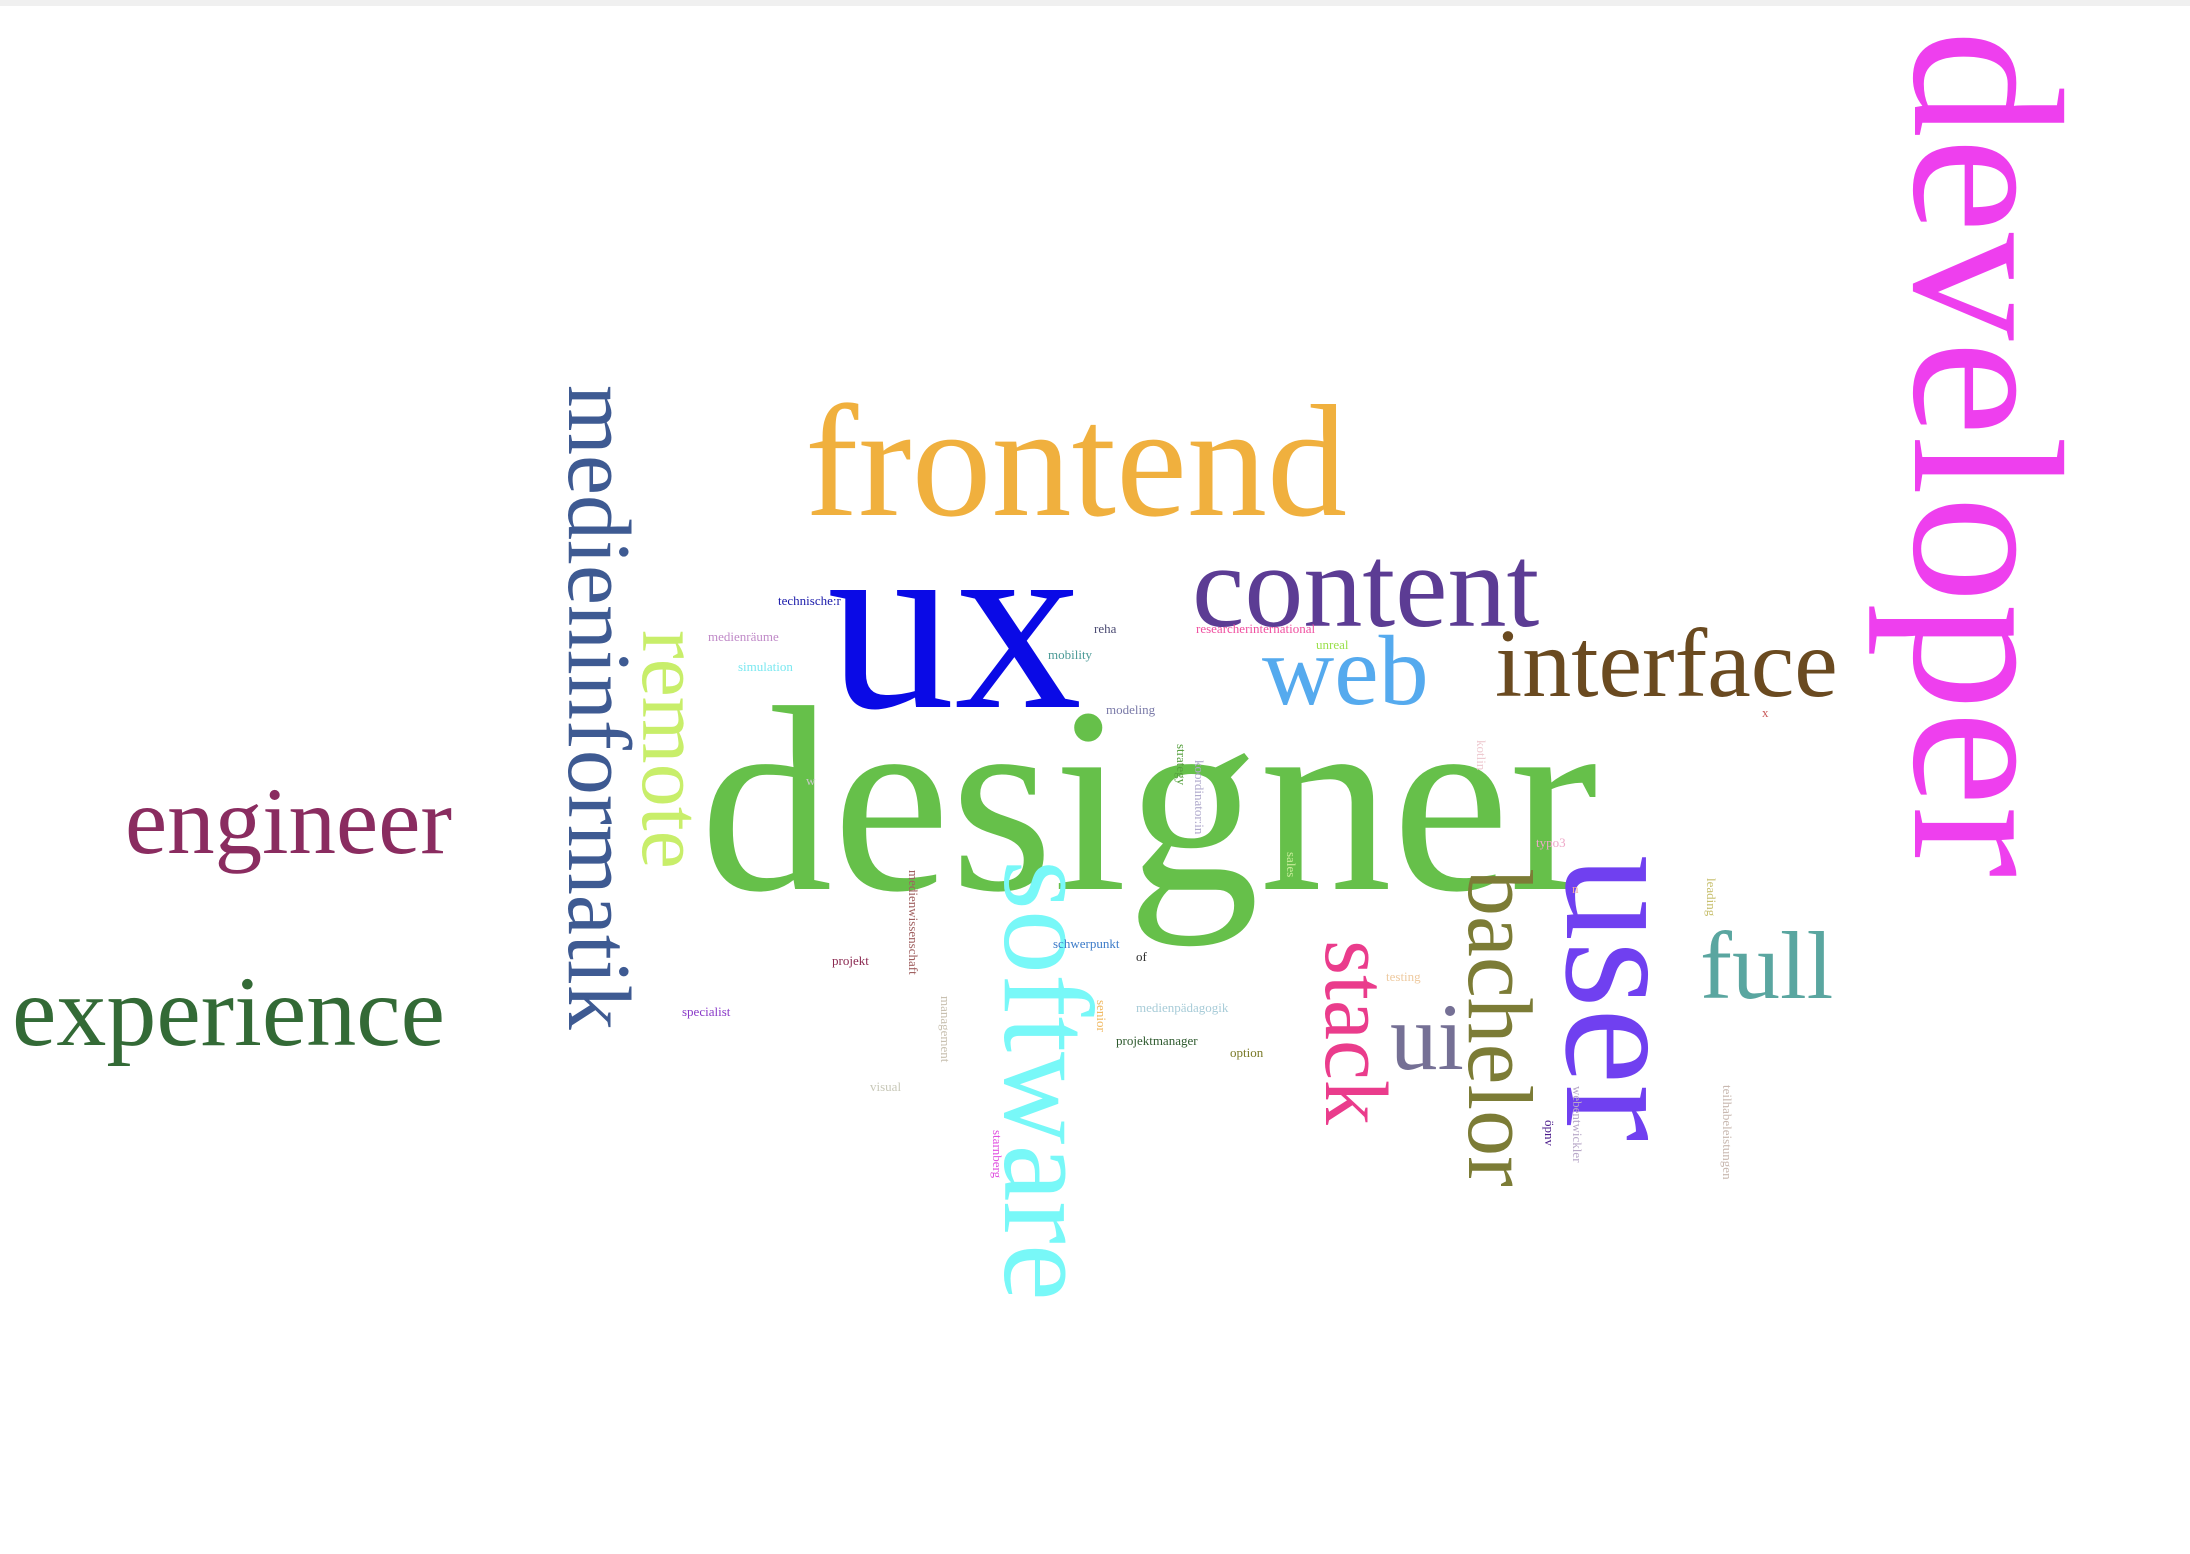 The height and width of the screenshot is (1554, 2190). Describe the element at coordinates (1355, 1032) in the screenshot. I see `word-stack: stack` at that location.